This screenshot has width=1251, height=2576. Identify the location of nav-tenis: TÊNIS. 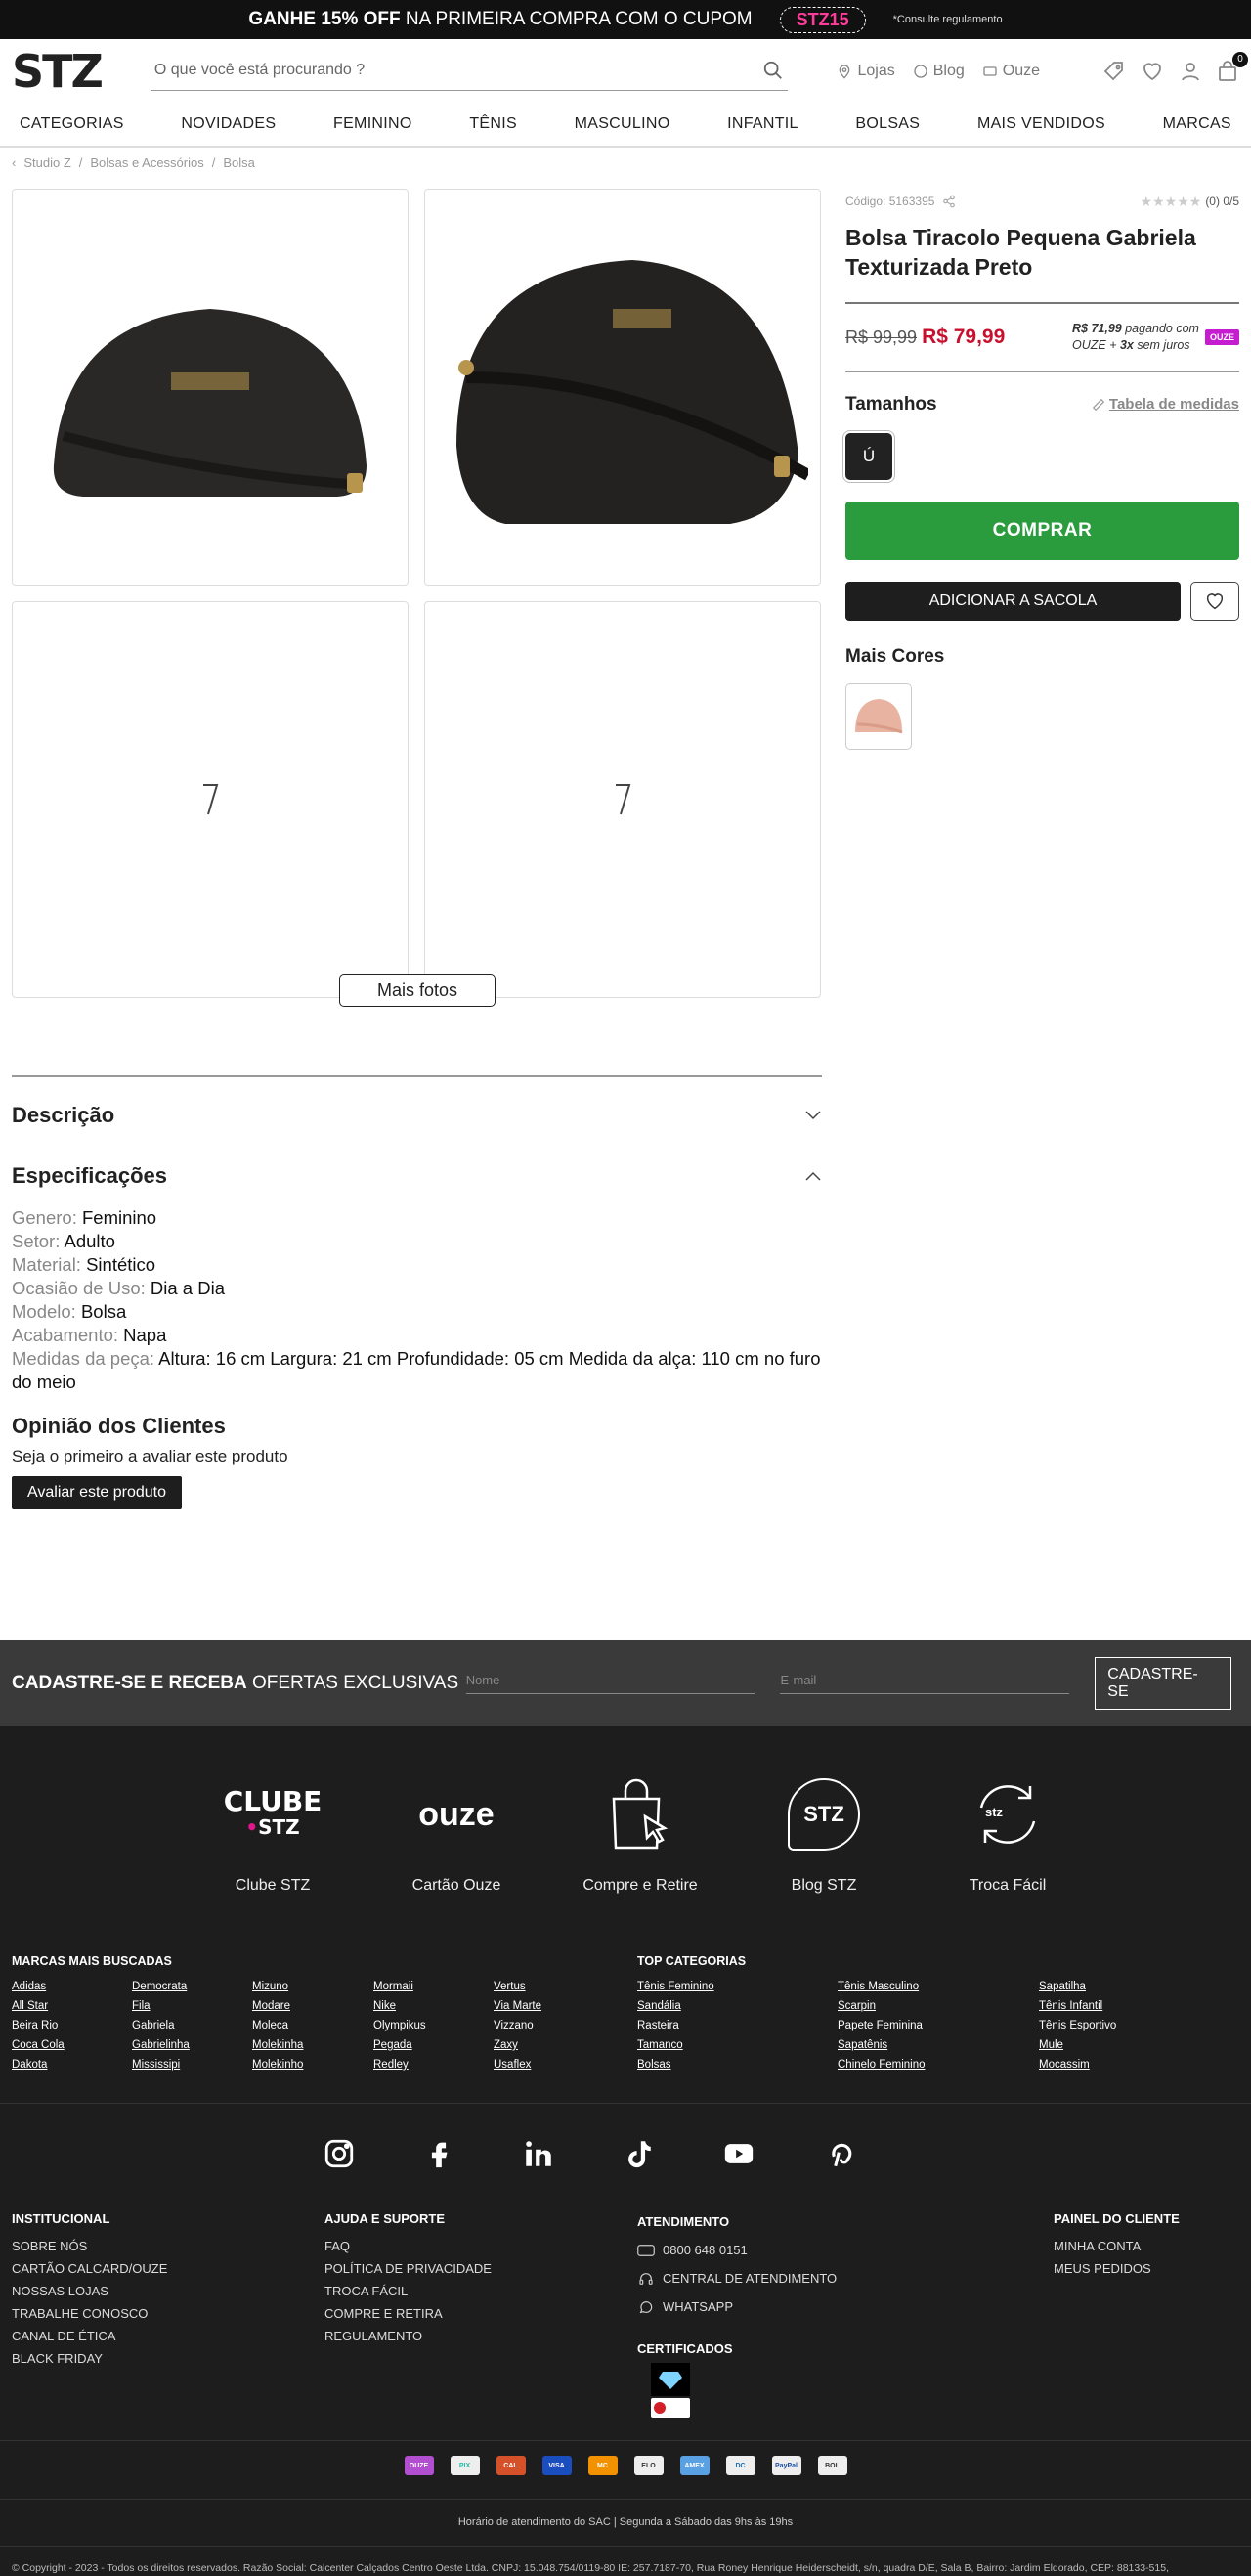
(493, 124).